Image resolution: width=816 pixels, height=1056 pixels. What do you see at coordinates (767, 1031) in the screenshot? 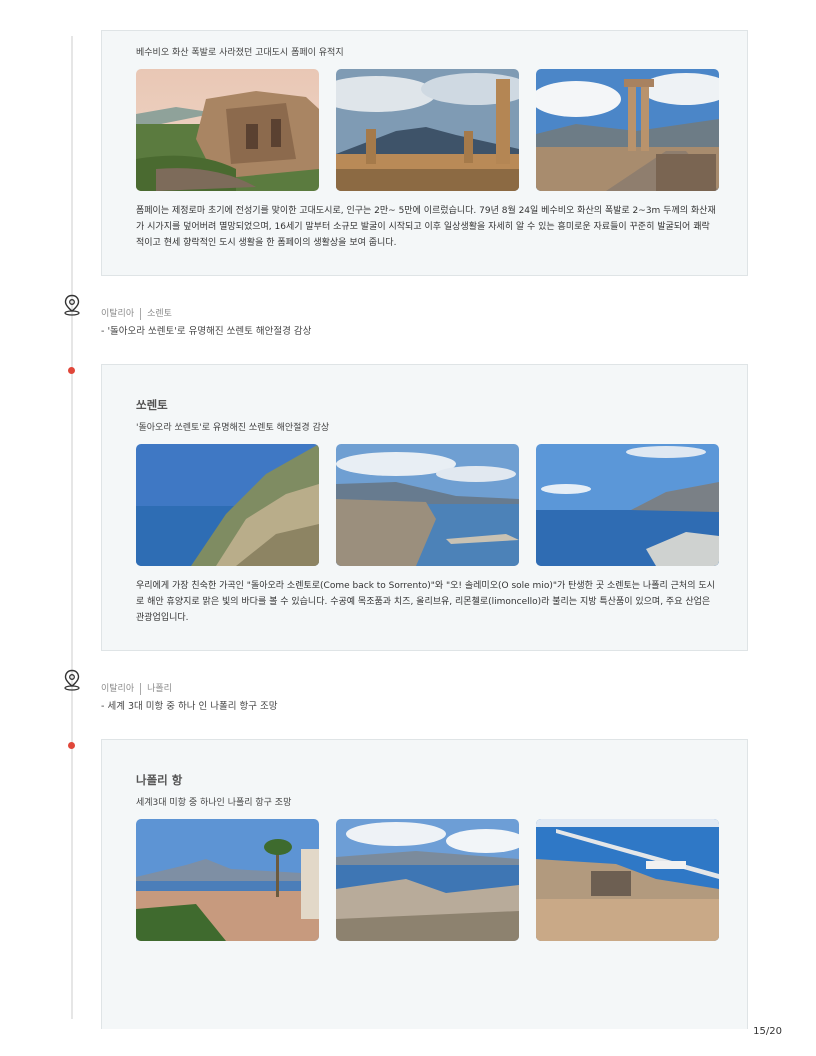
I see `page-number: 15/20` at bounding box center [767, 1031].